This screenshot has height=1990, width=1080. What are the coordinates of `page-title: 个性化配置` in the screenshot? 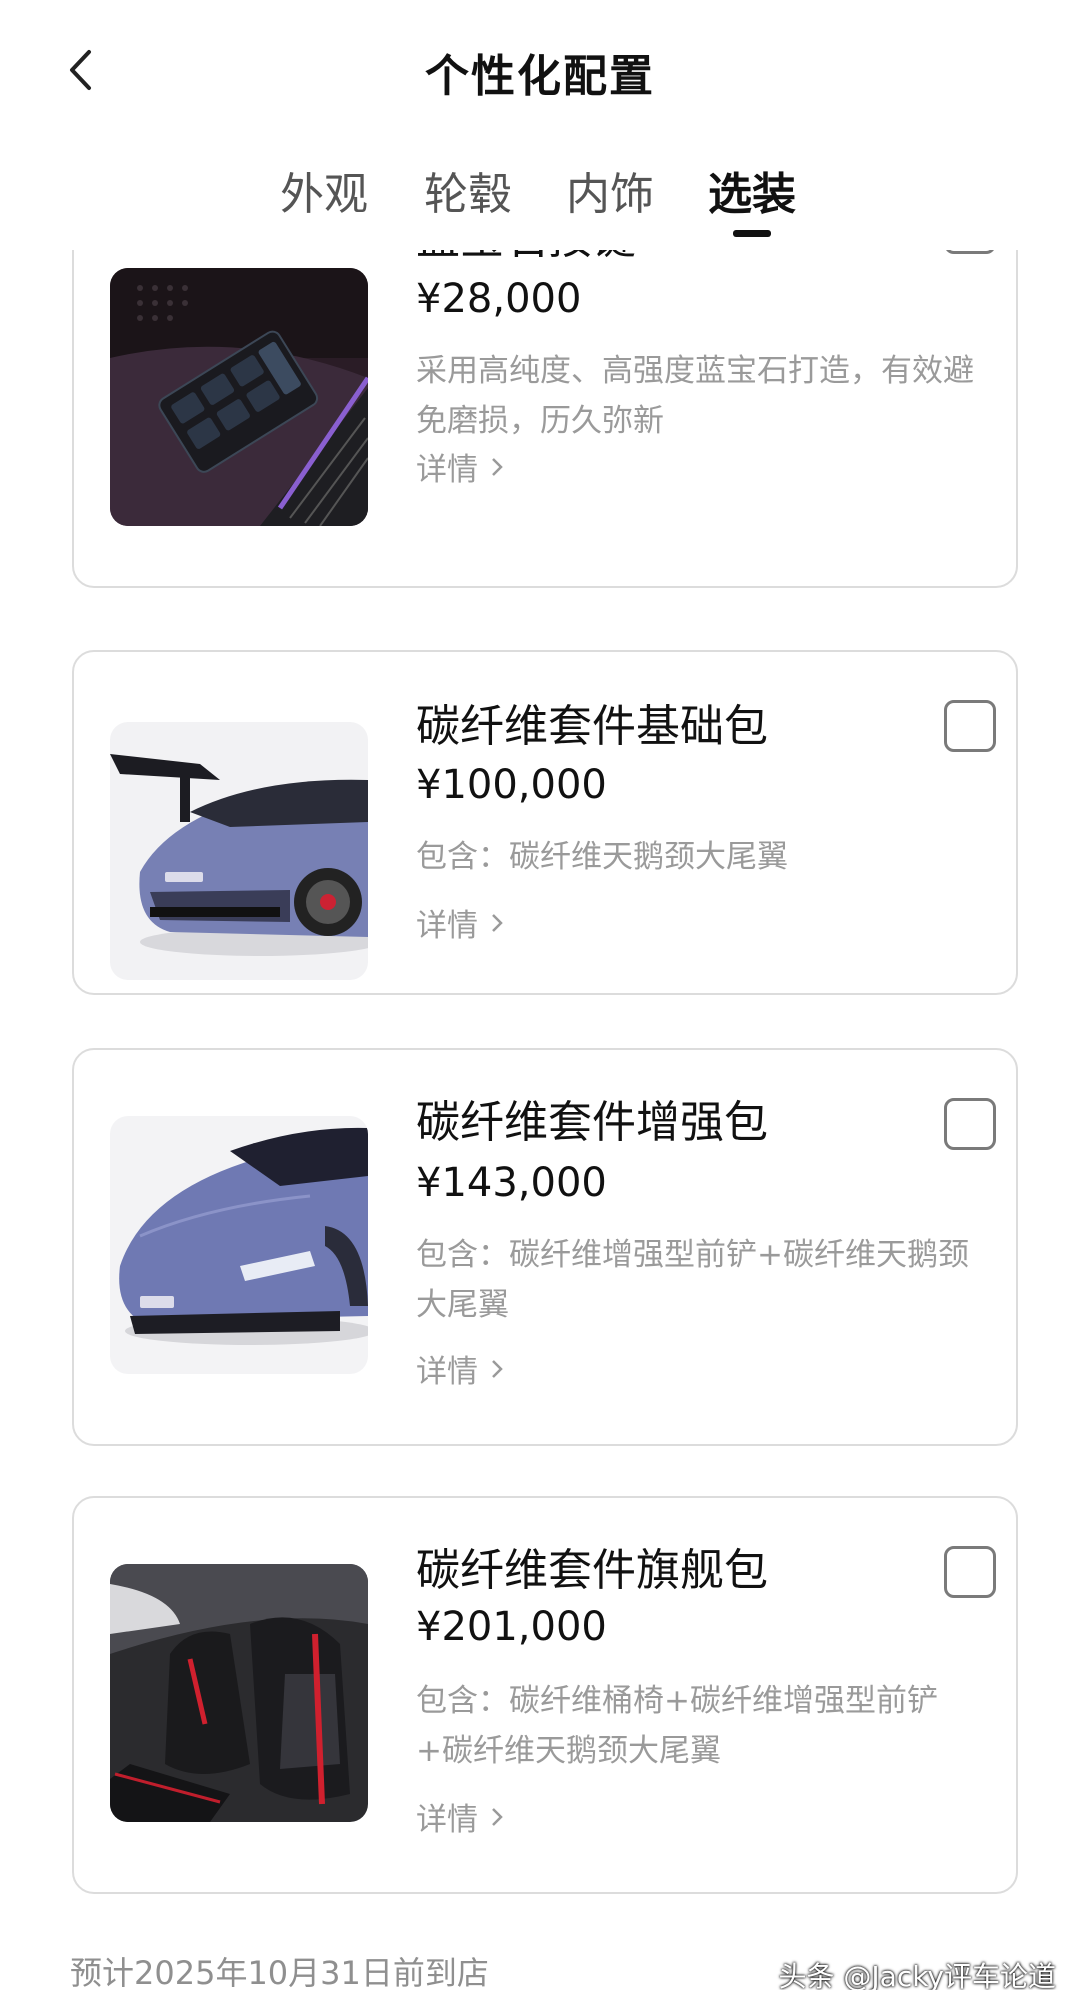 It's located at (540, 76).